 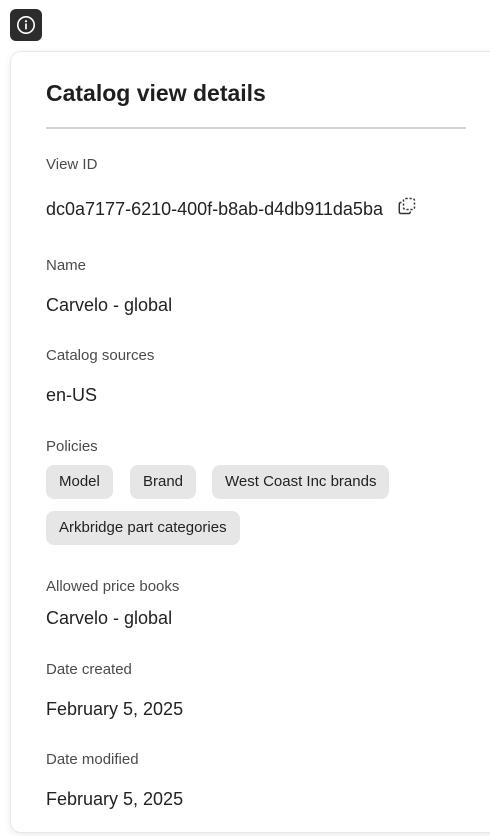 What do you see at coordinates (109, 618) in the screenshot?
I see `allowed-price-books-value: Carvelo - global` at bounding box center [109, 618].